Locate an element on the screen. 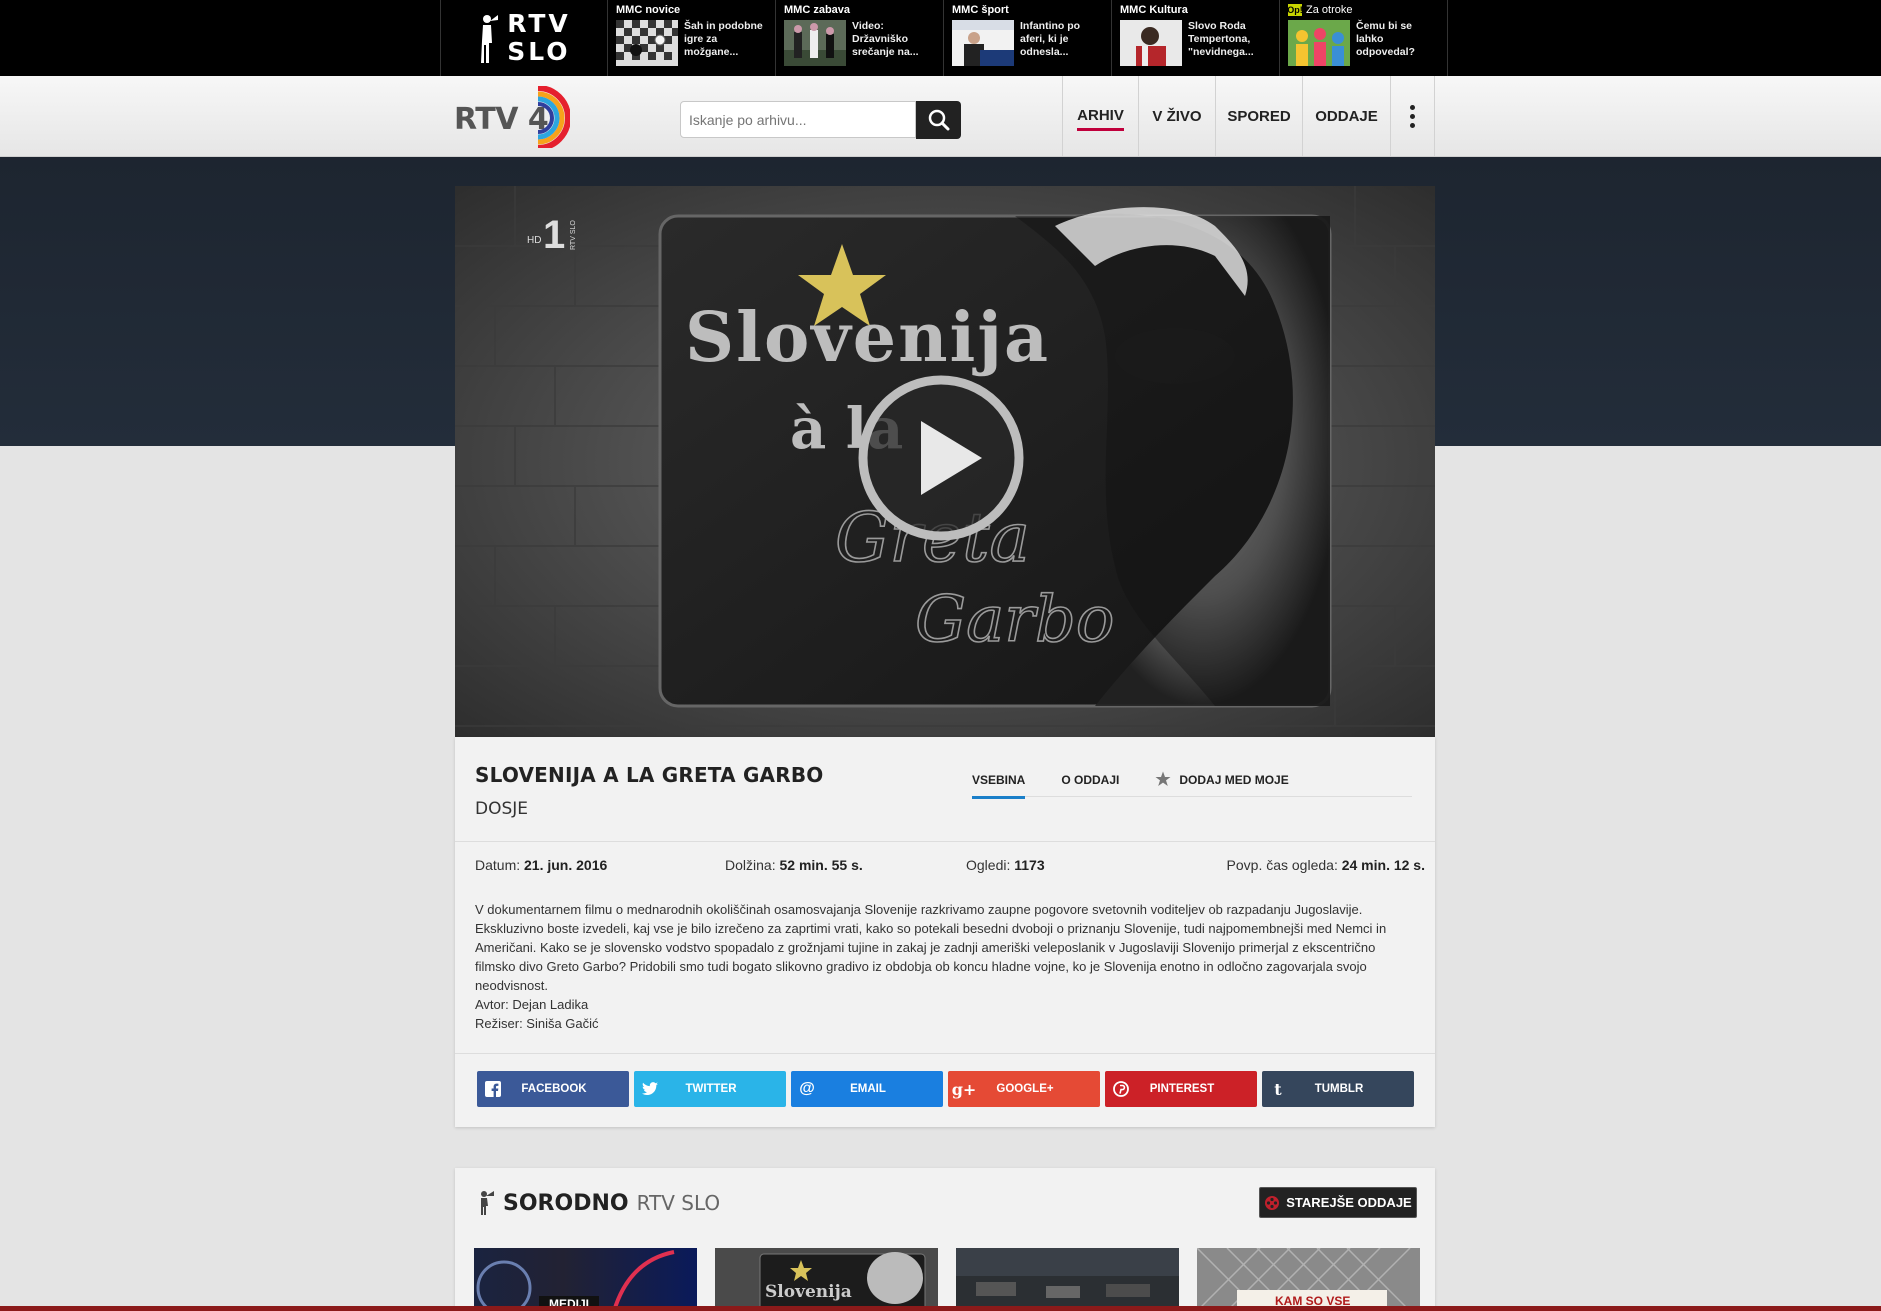 This screenshot has height=1311, width=1881. rtv4-rainbow-icon is located at coordinates (553, 117).